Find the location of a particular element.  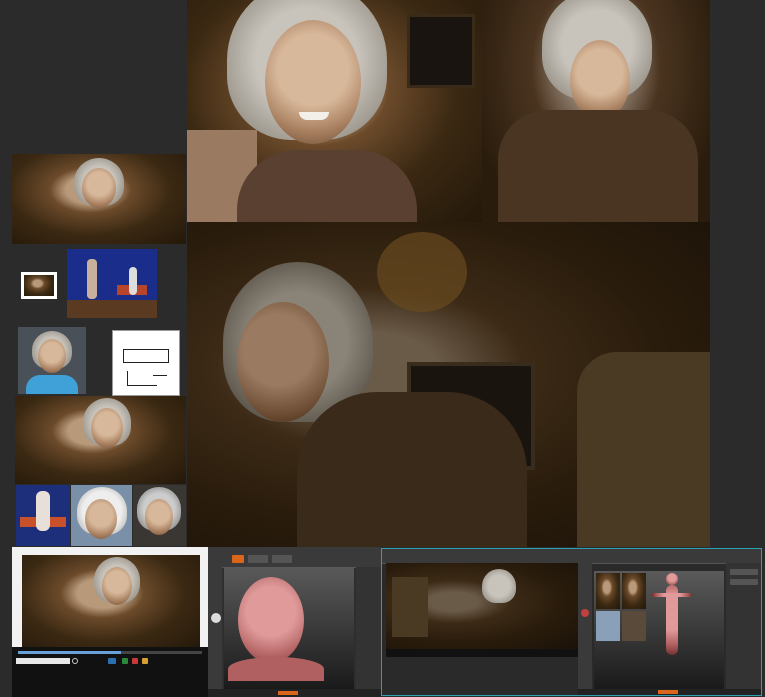

ref-still-smiling is located at coordinates (99, 199).